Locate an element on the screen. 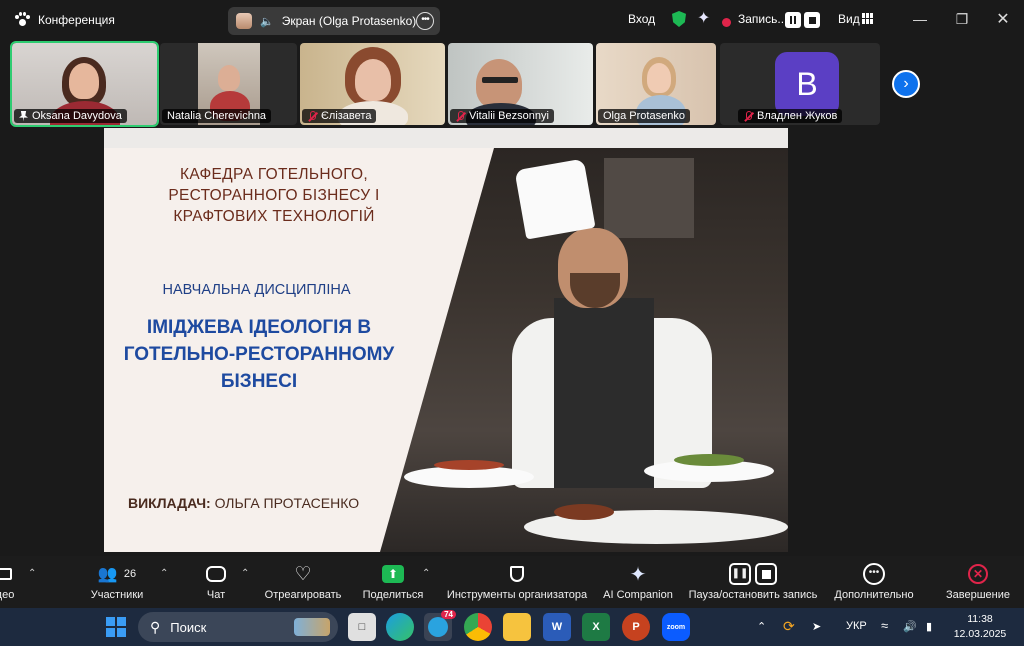 Image resolution: width=1024 pixels, height=646 pixels. react-button: ♡ Отреагировать is located at coordinates (303, 582).